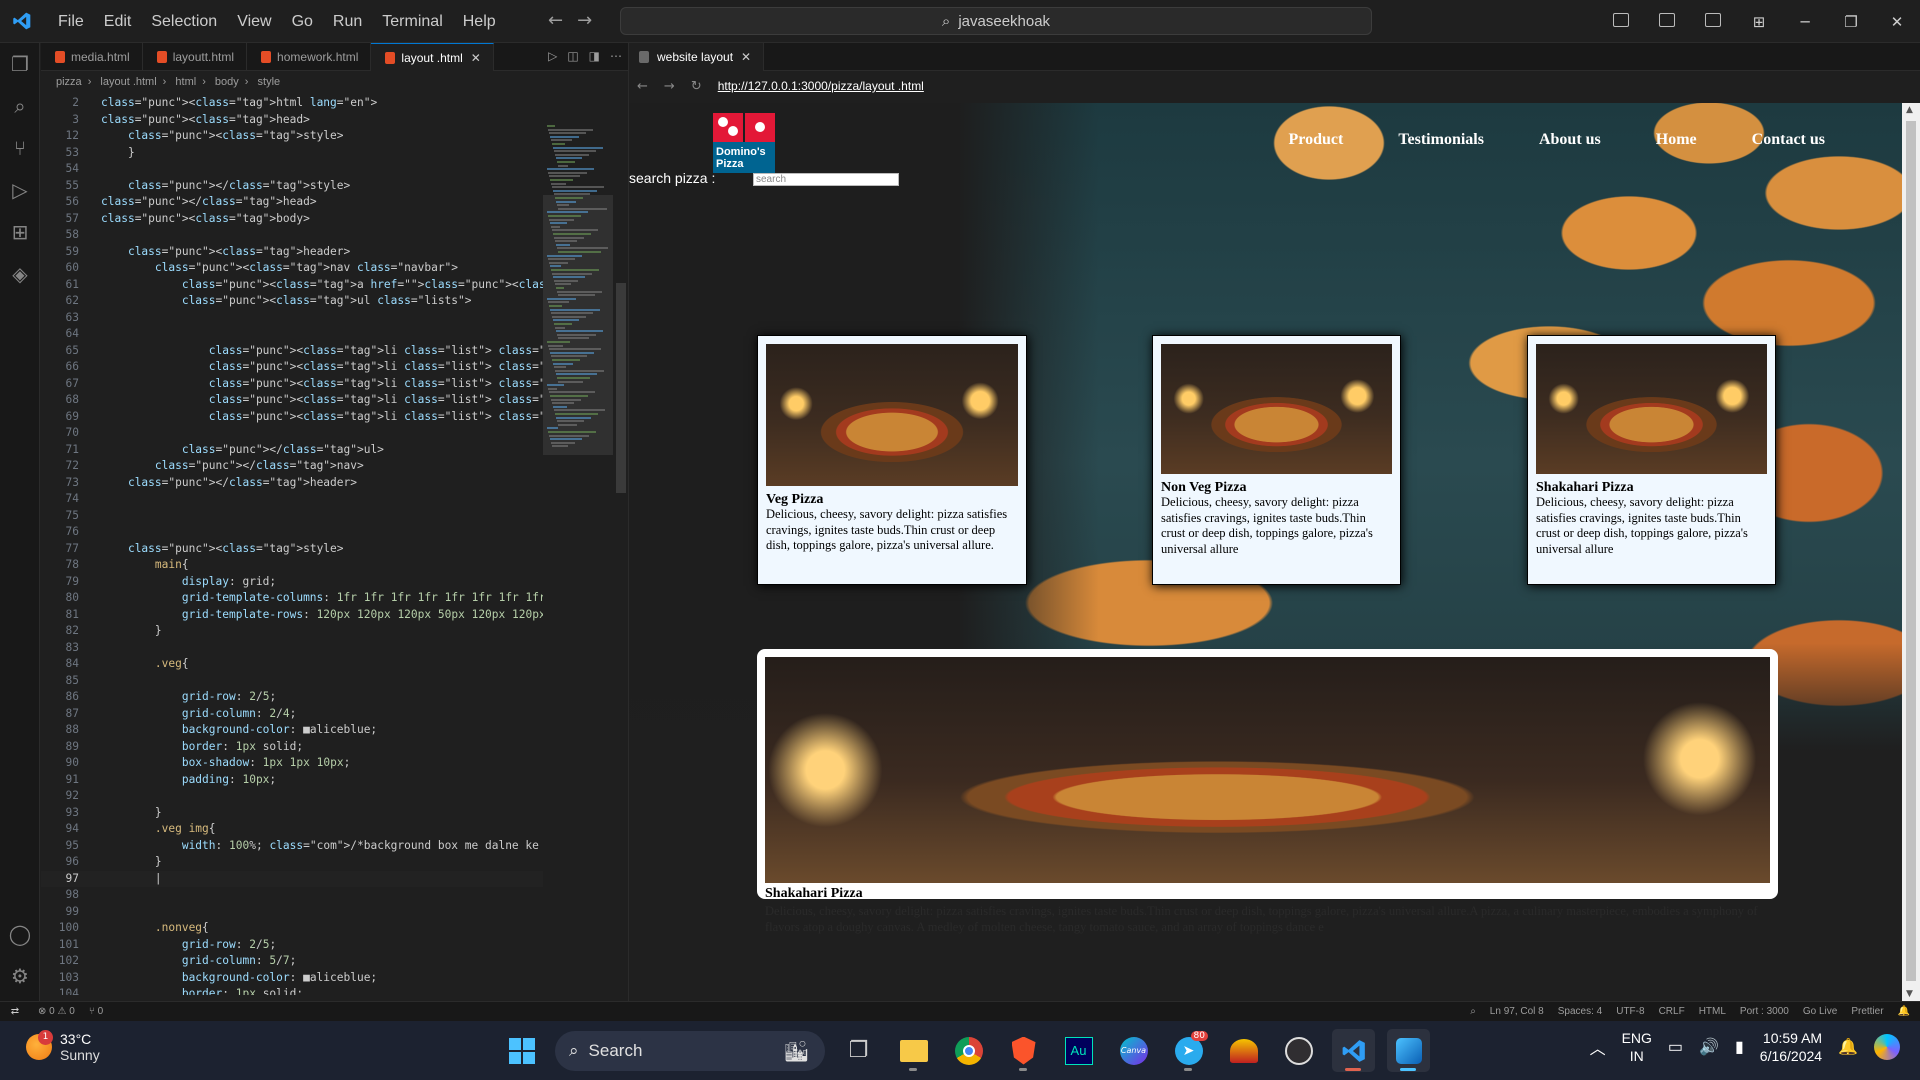 Image resolution: width=1920 pixels, height=1080 pixels. Describe the element at coordinates (1408, 1050) in the screenshot. I see `snipping-tool-icon` at that location.